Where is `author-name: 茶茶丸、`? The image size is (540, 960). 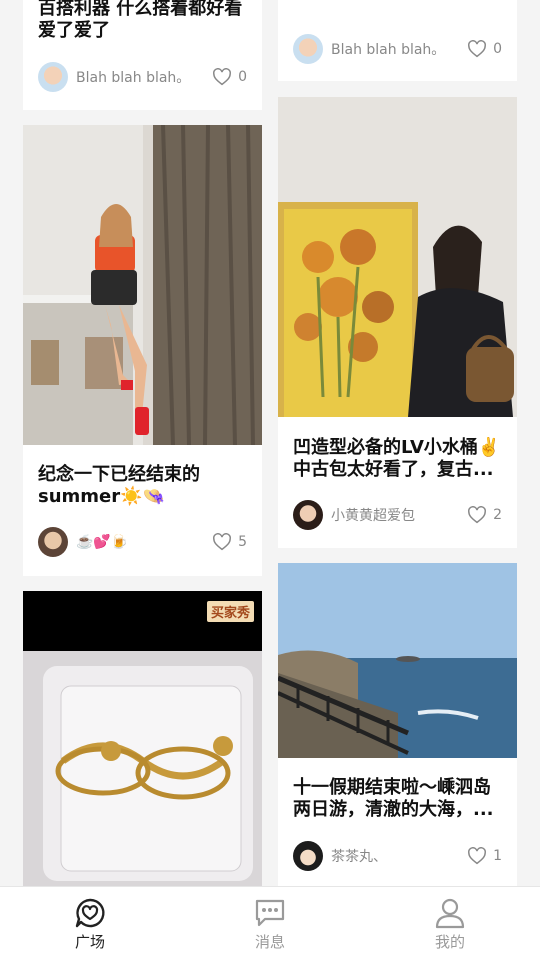
author-name: 茶茶丸、 is located at coordinates (399, 856).